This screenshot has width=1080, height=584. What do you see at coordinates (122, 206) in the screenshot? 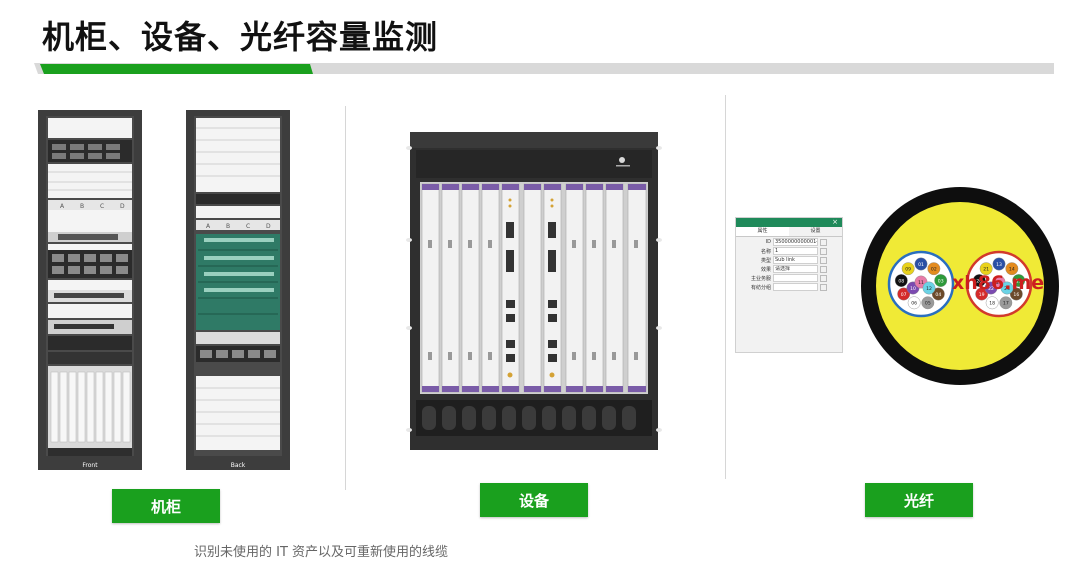
I see `front-slot-letter-d: D` at bounding box center [122, 206].